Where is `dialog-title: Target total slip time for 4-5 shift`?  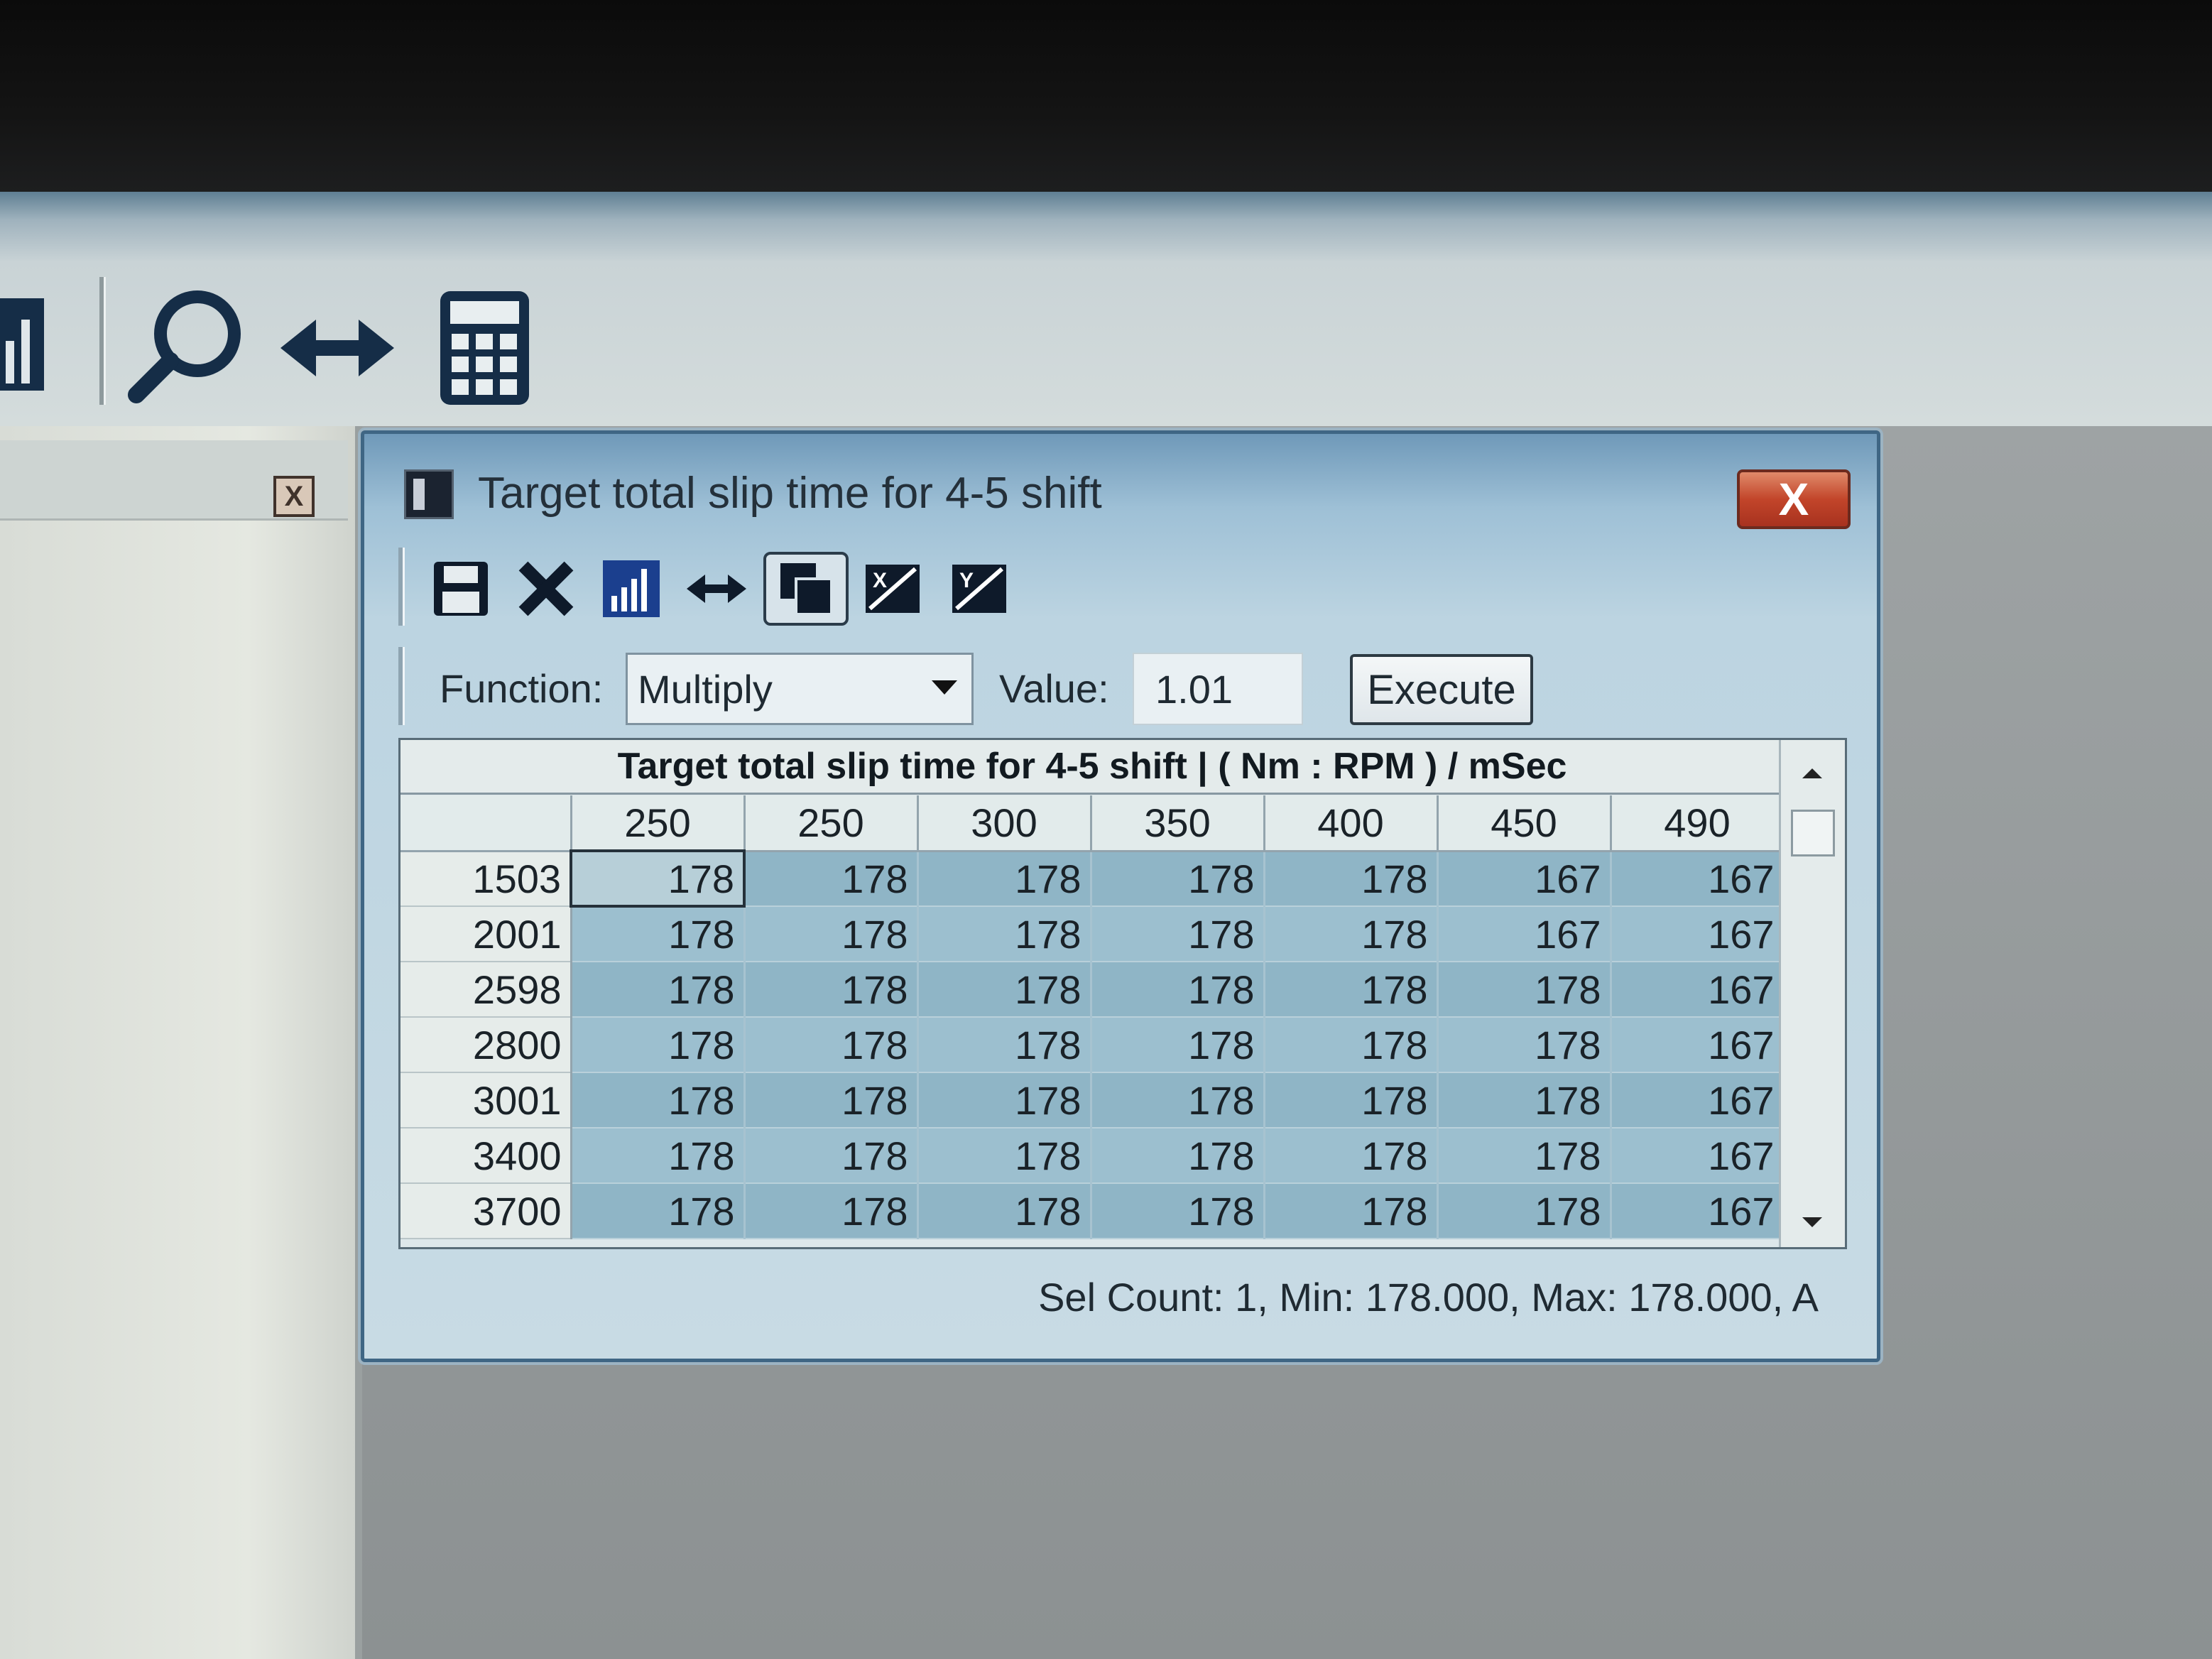 dialog-title: Target total slip time for 4-5 shift is located at coordinates (790, 493).